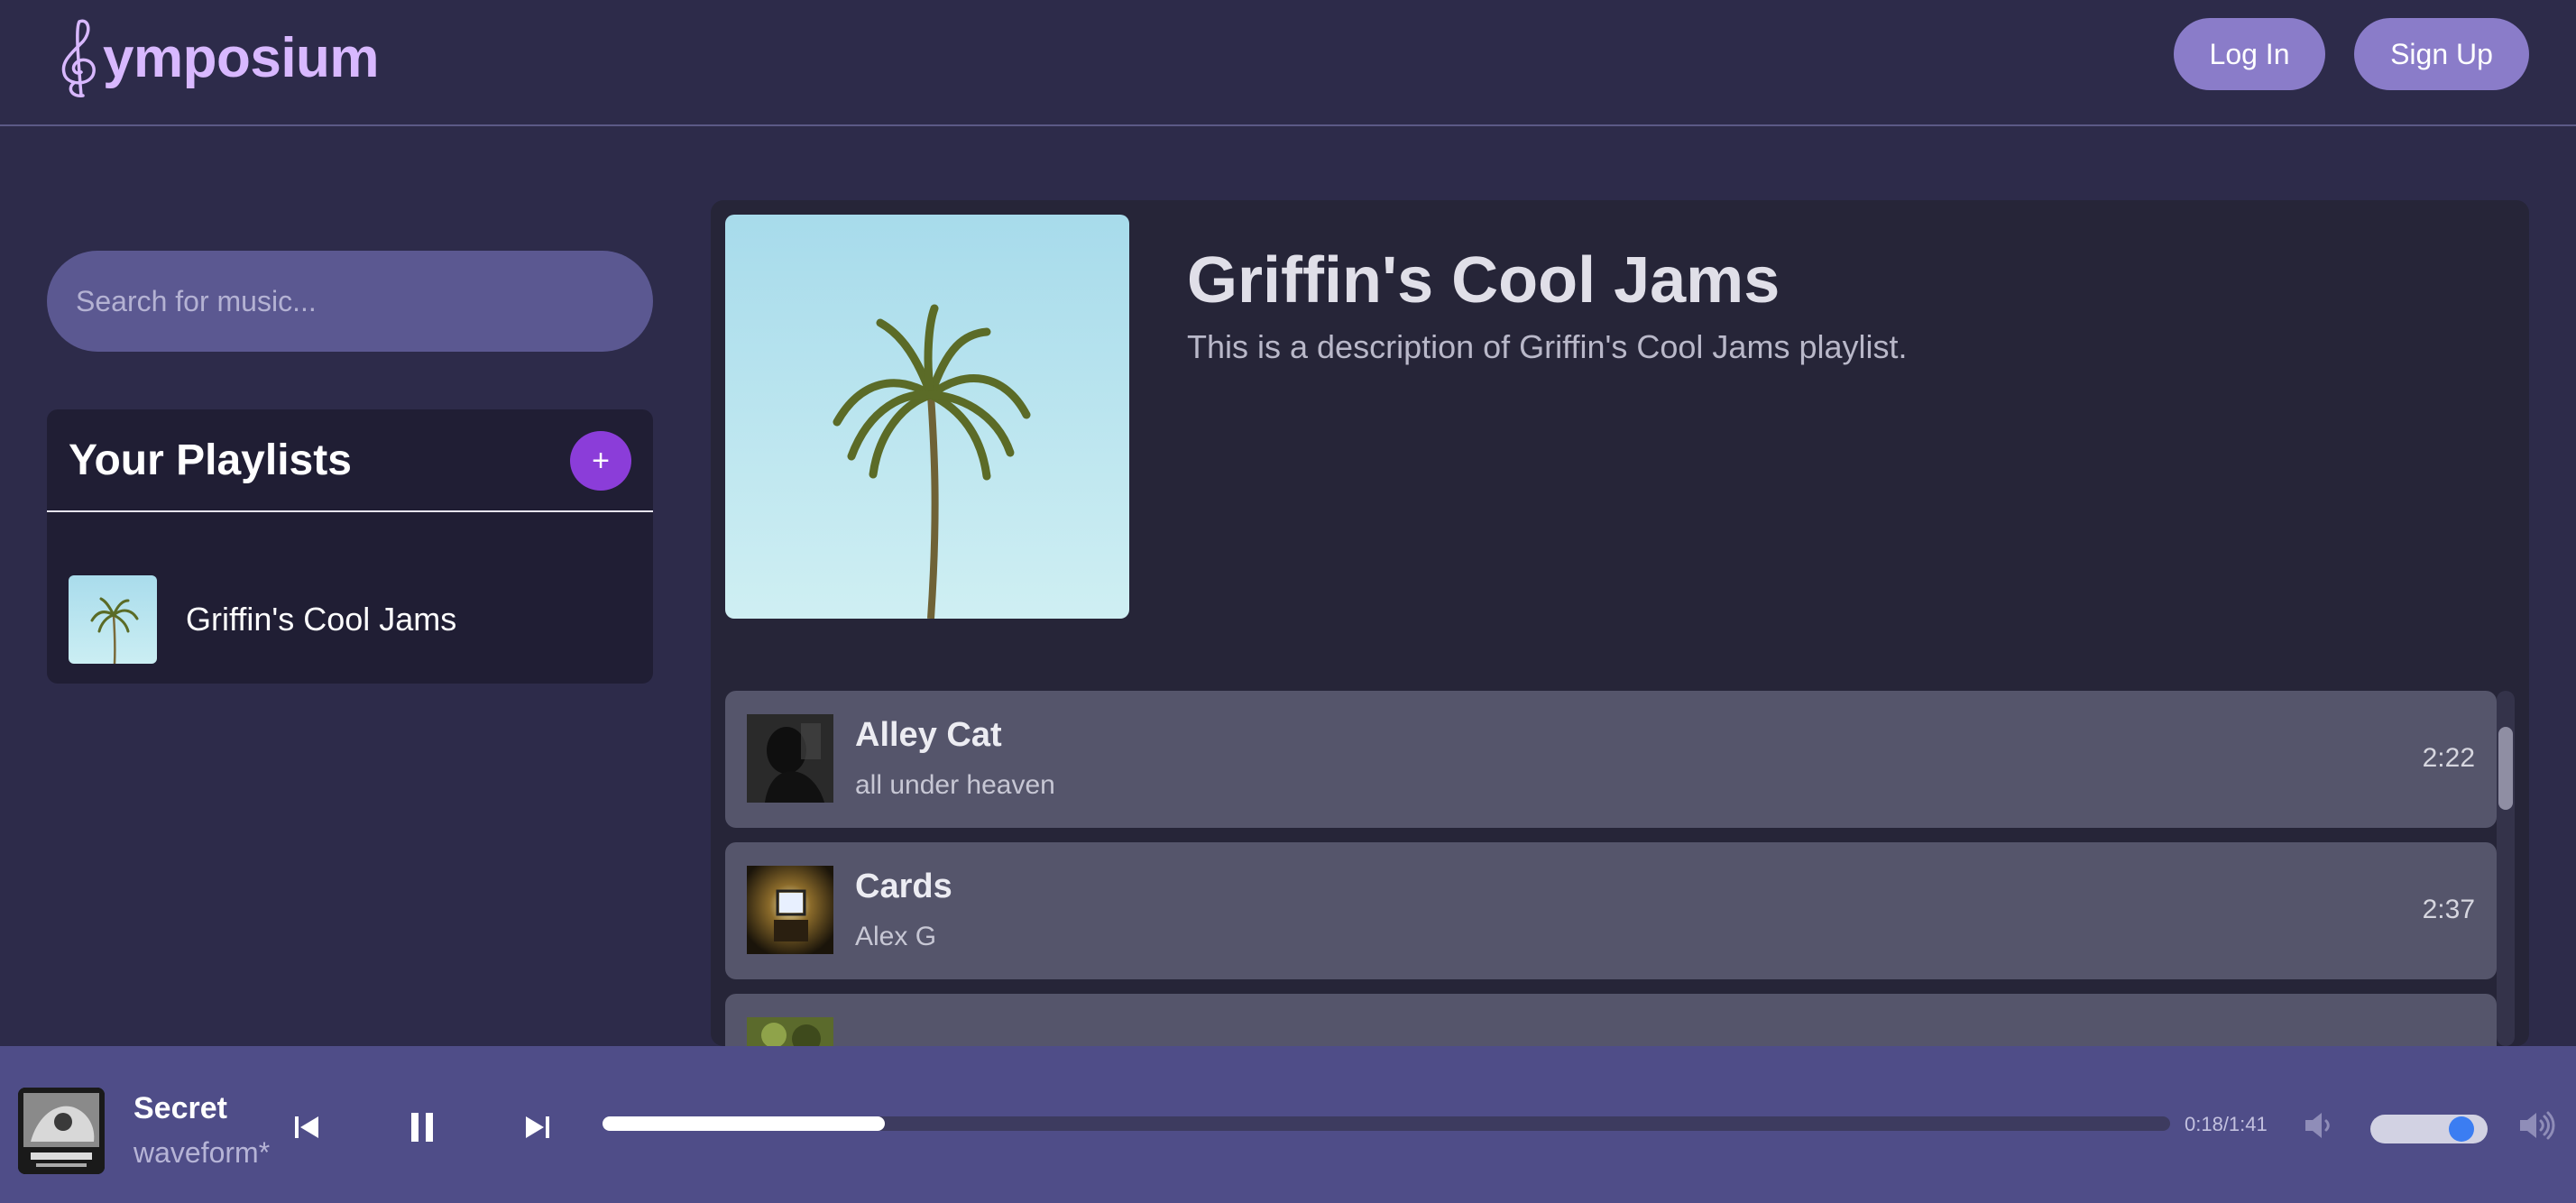 The height and width of the screenshot is (1203, 2576). Describe the element at coordinates (1288, 63) in the screenshot. I see `top-header: ymposium Log In Sign Up` at that location.